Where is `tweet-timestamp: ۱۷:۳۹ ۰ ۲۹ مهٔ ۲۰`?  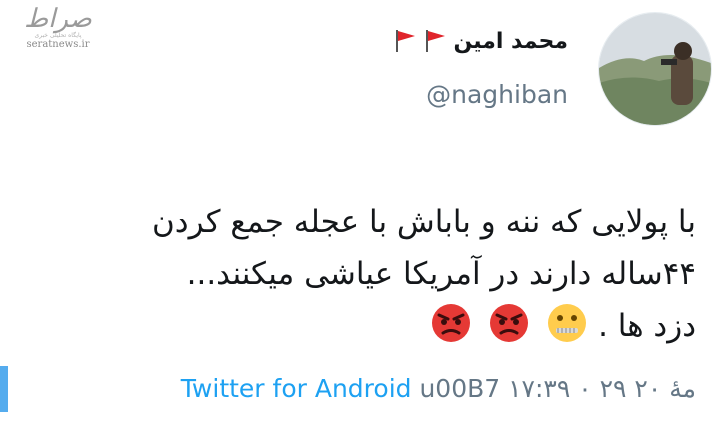 tweet-timestamp: ۱۷:۳۹ ۰ ۲۹ مهٔ ۲۰ is located at coordinates (602, 388).